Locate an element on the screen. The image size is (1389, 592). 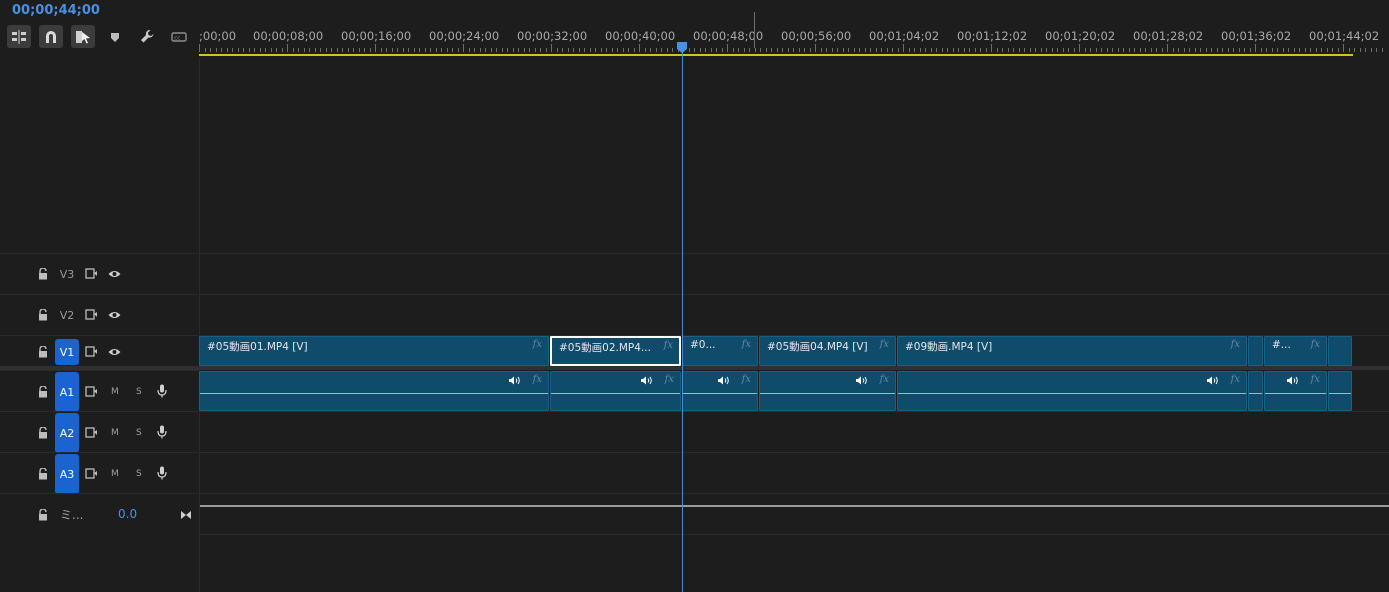
track-label-a1: A1 is located at coordinates (67, 392).